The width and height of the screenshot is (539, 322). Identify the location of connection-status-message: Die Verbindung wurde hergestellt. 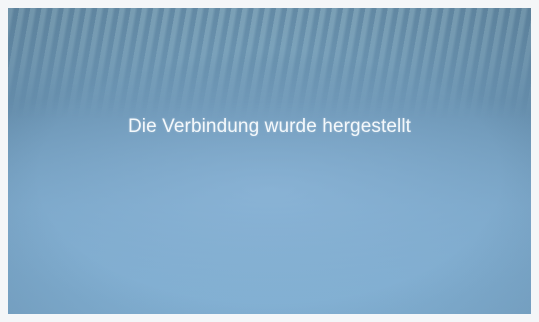
(269, 126).